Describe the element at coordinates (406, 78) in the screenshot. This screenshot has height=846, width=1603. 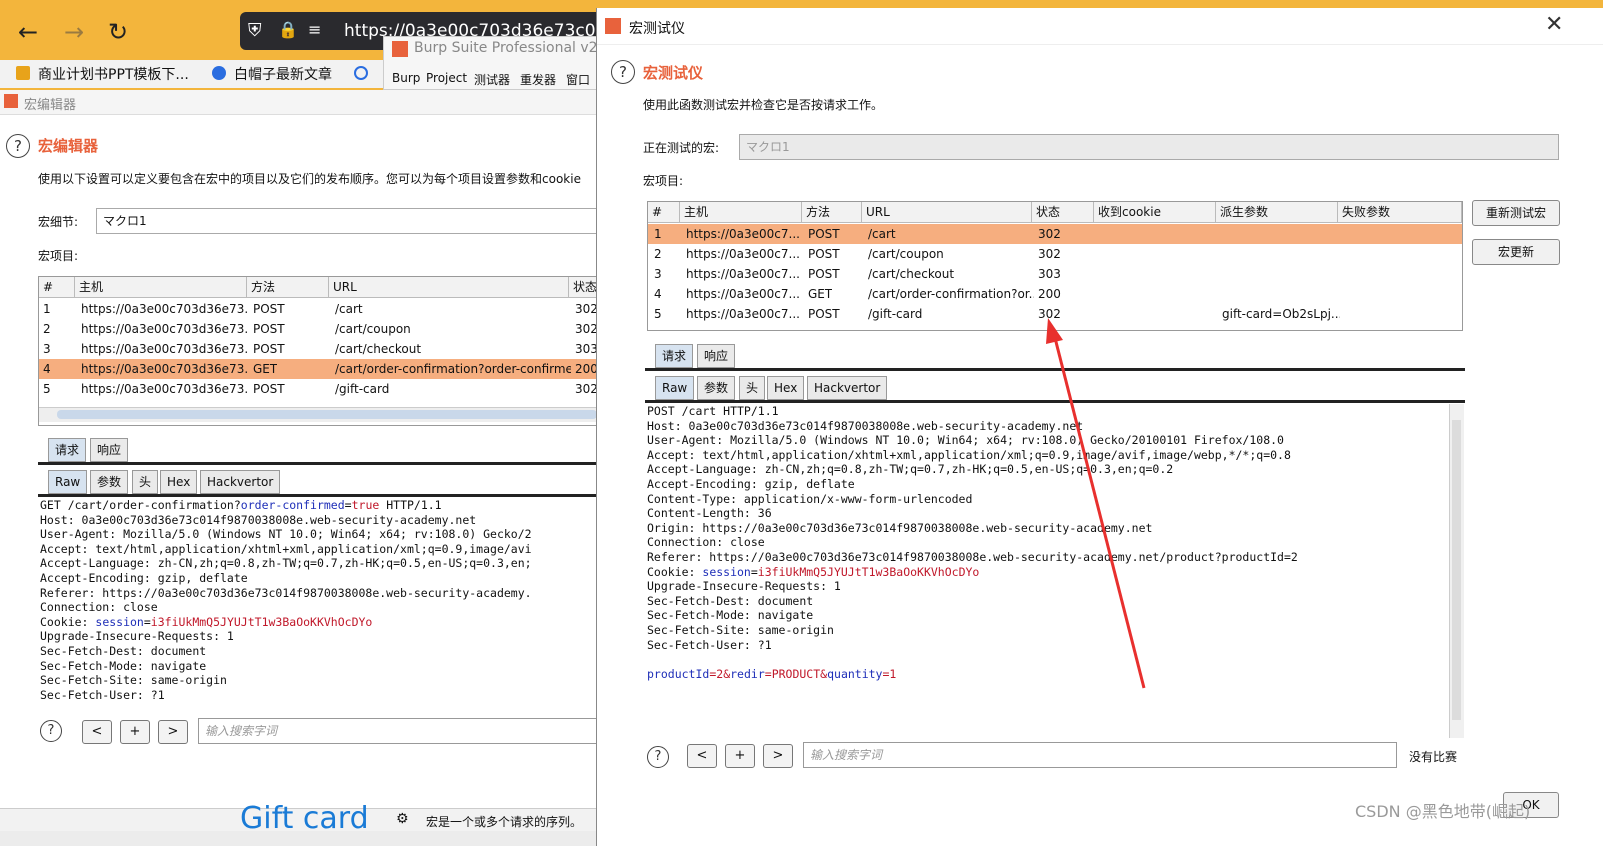
I see `burp-menu-item: Burp` at that location.